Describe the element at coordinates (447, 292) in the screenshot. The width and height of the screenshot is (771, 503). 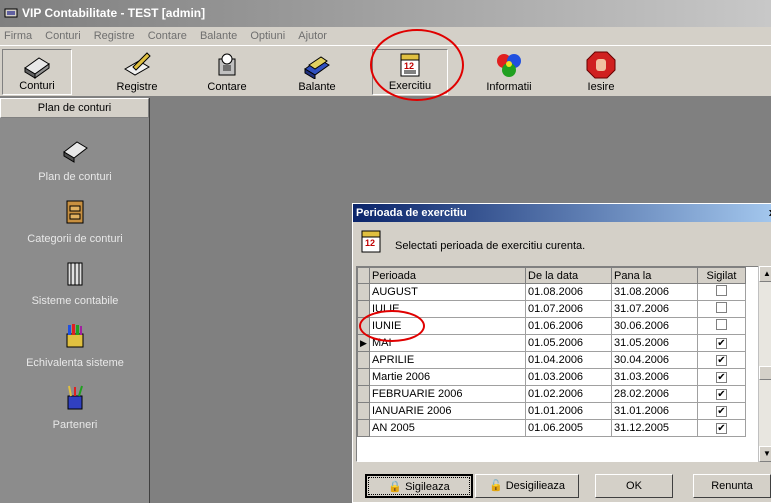
I see `cell-perioada: AUGUST` at that location.